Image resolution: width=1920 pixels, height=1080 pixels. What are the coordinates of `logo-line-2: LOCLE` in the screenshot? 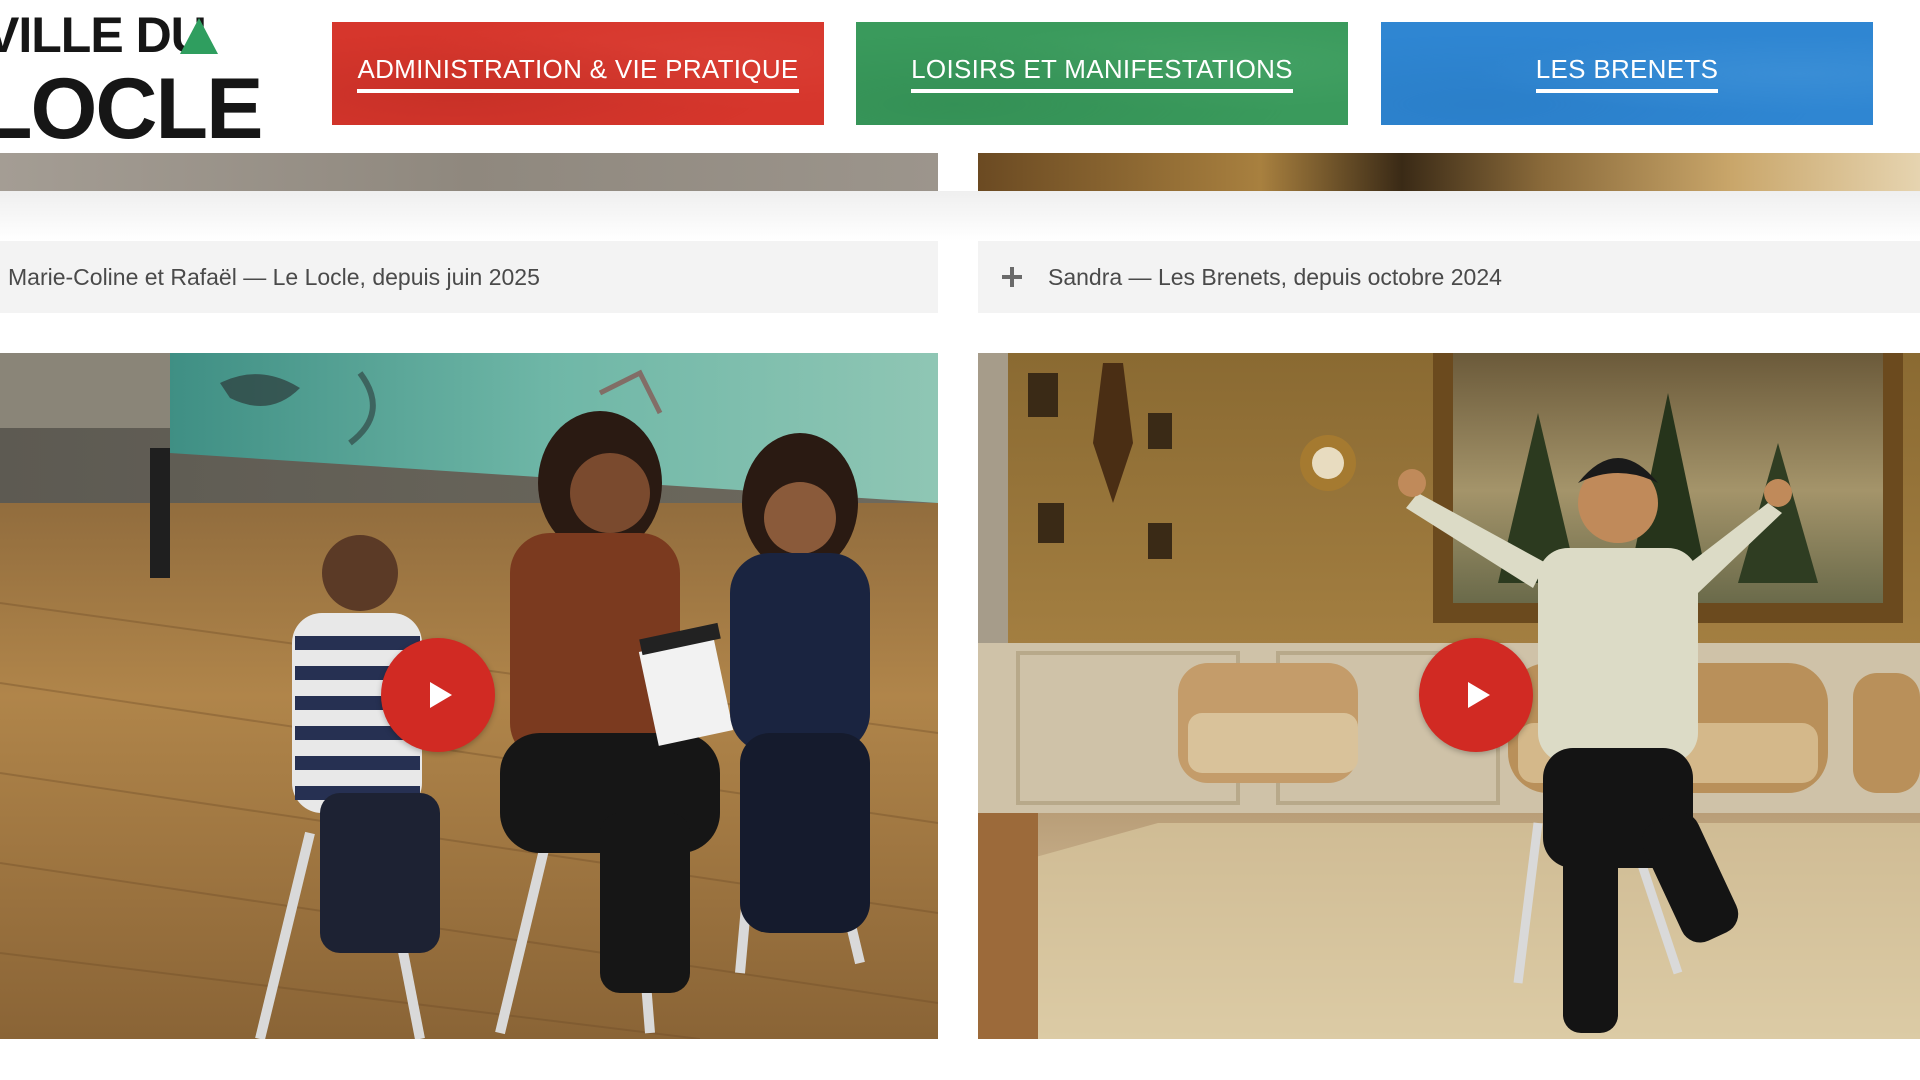 It's located at (131, 109).